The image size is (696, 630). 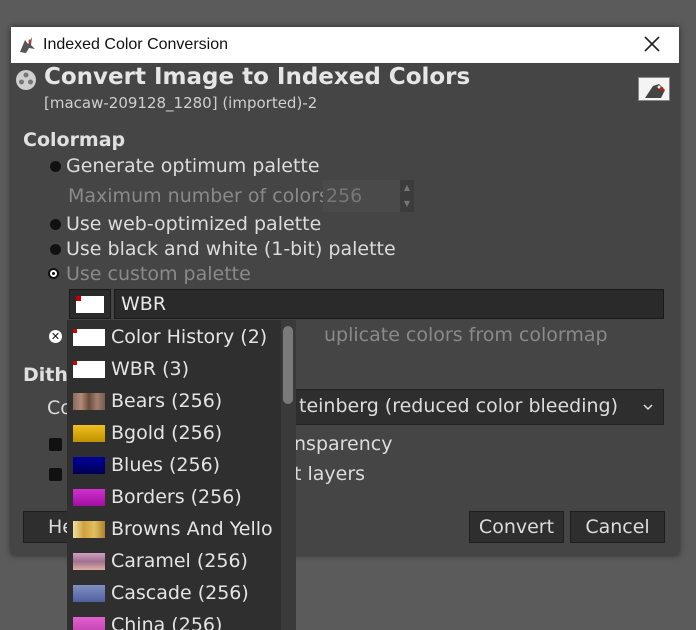 What do you see at coordinates (202, 196) in the screenshot?
I see `max-colors-label: Maximum number of colors:` at bounding box center [202, 196].